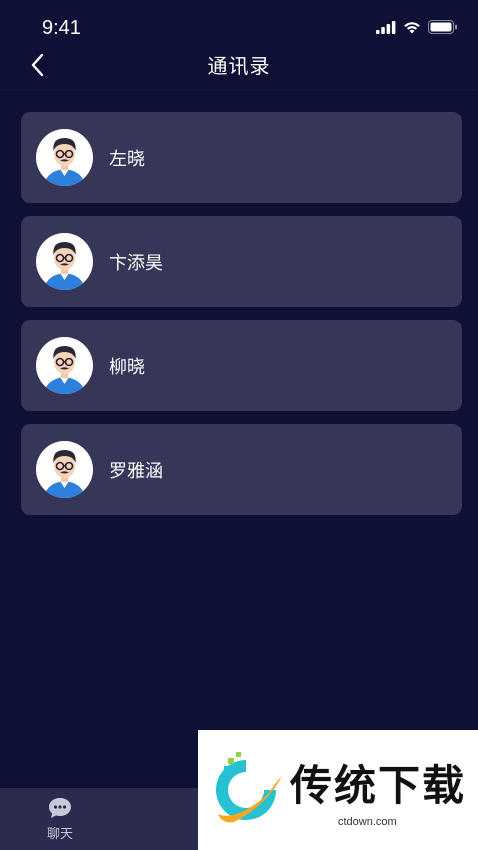 This screenshot has width=478, height=850. Describe the element at coordinates (61, 28) in the screenshot. I see `status-time: 9:41` at that location.